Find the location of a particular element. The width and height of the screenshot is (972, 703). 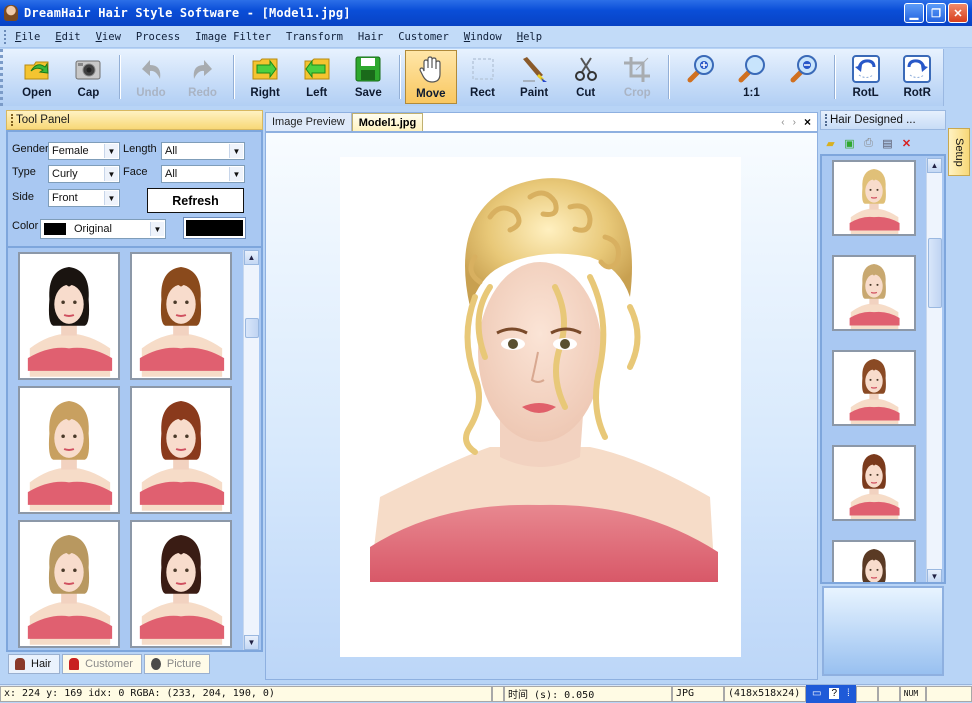

app-icon is located at coordinates (11, 13).